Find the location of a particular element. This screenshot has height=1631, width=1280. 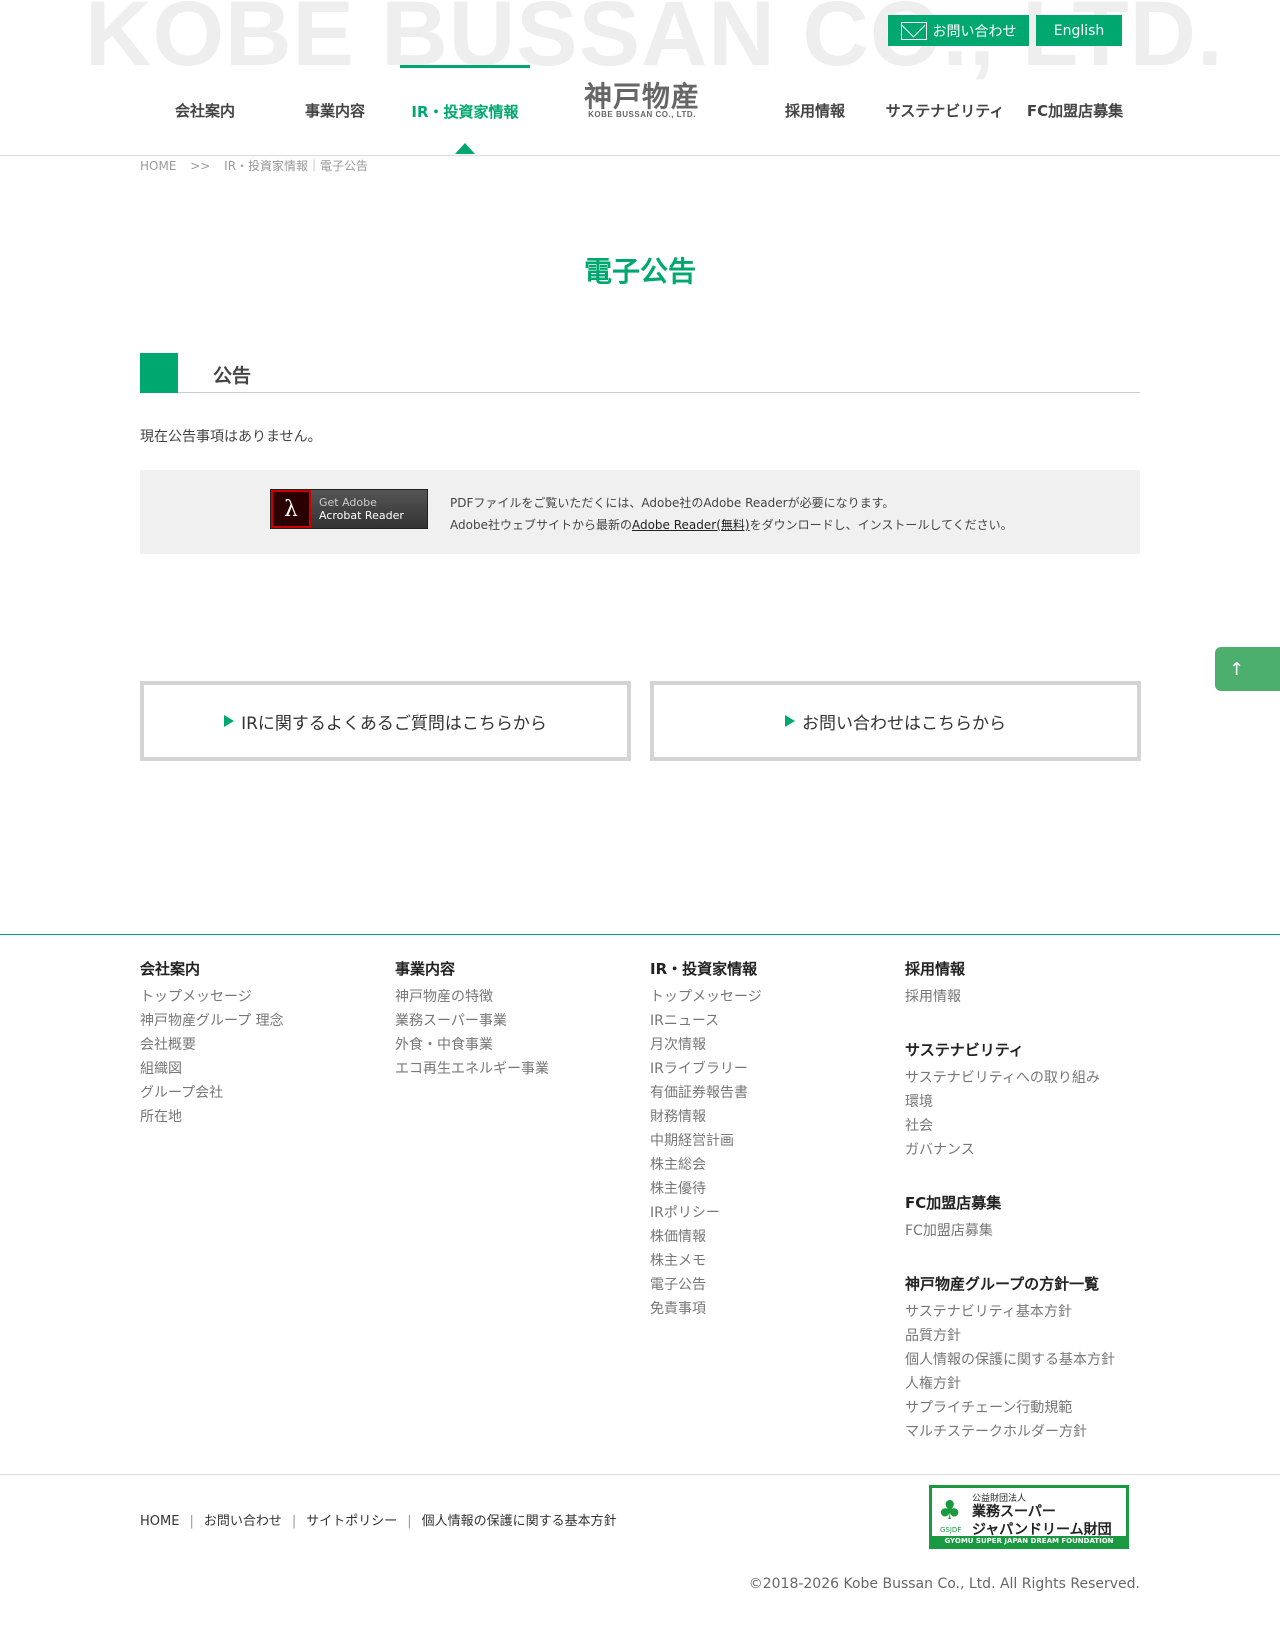

footer-link: 有価証券報告書 is located at coordinates (706, 1093).